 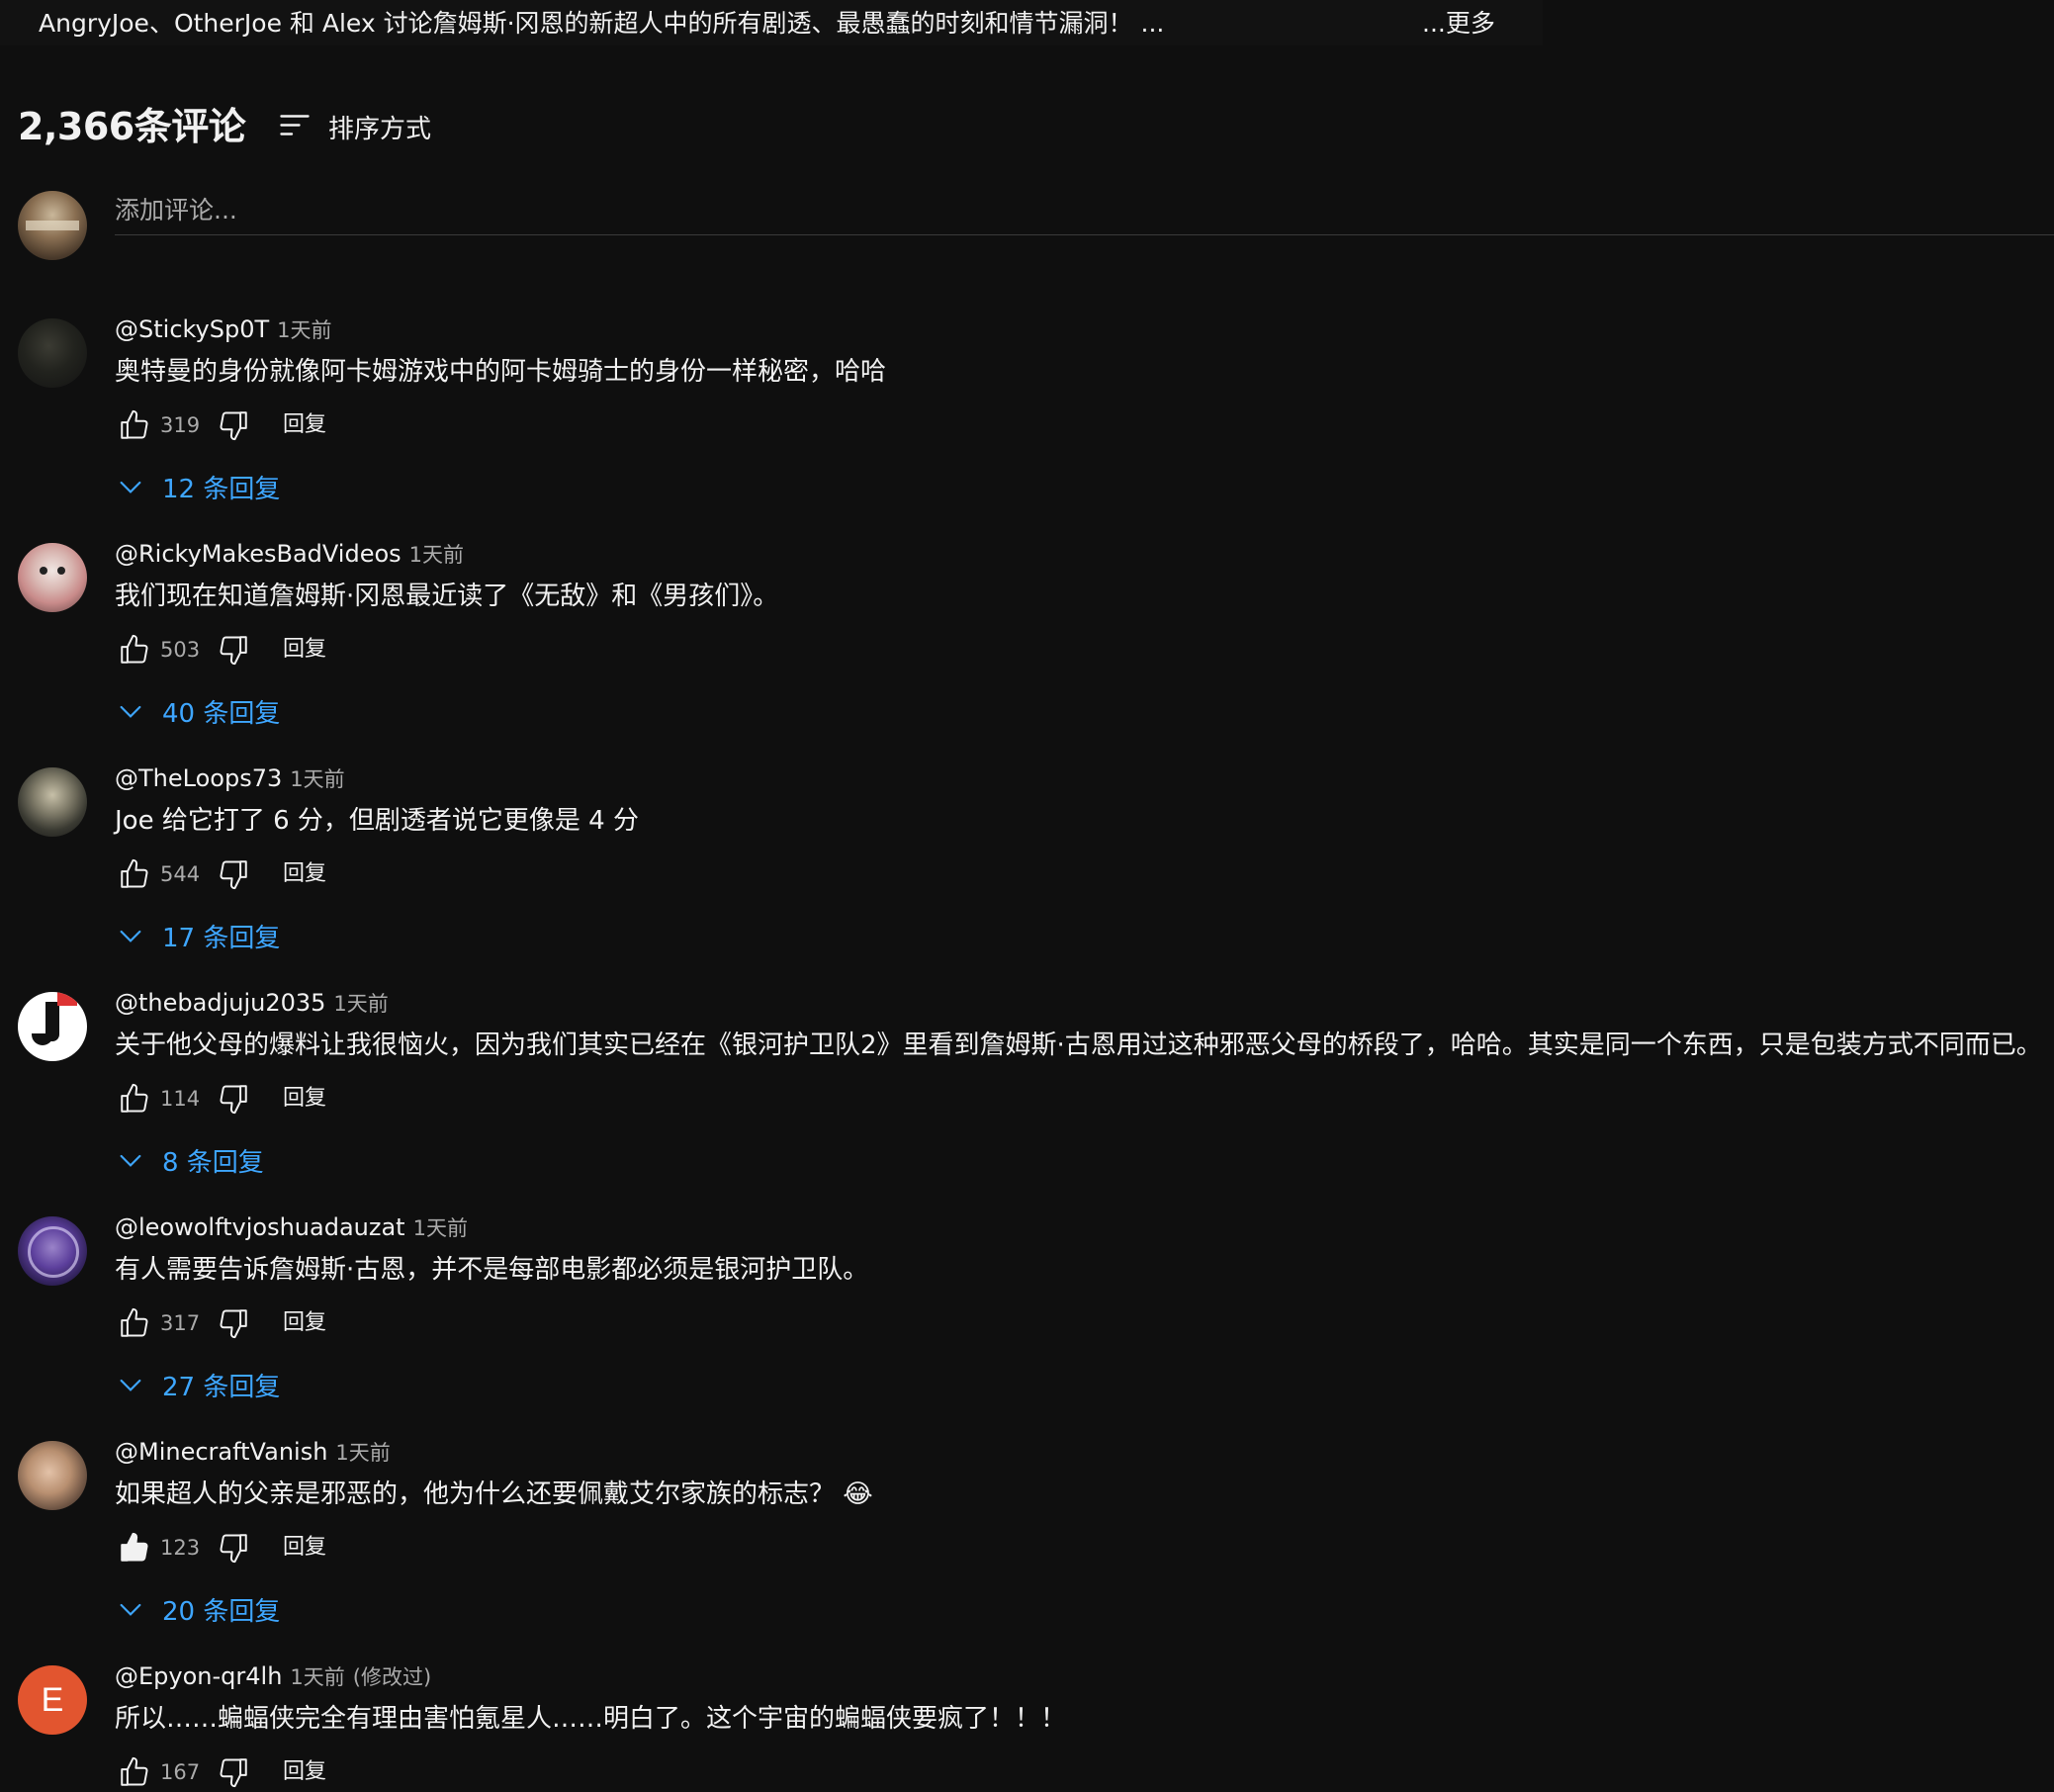 I want to click on replies-toggle: 40 条回复, so click(x=197, y=711).